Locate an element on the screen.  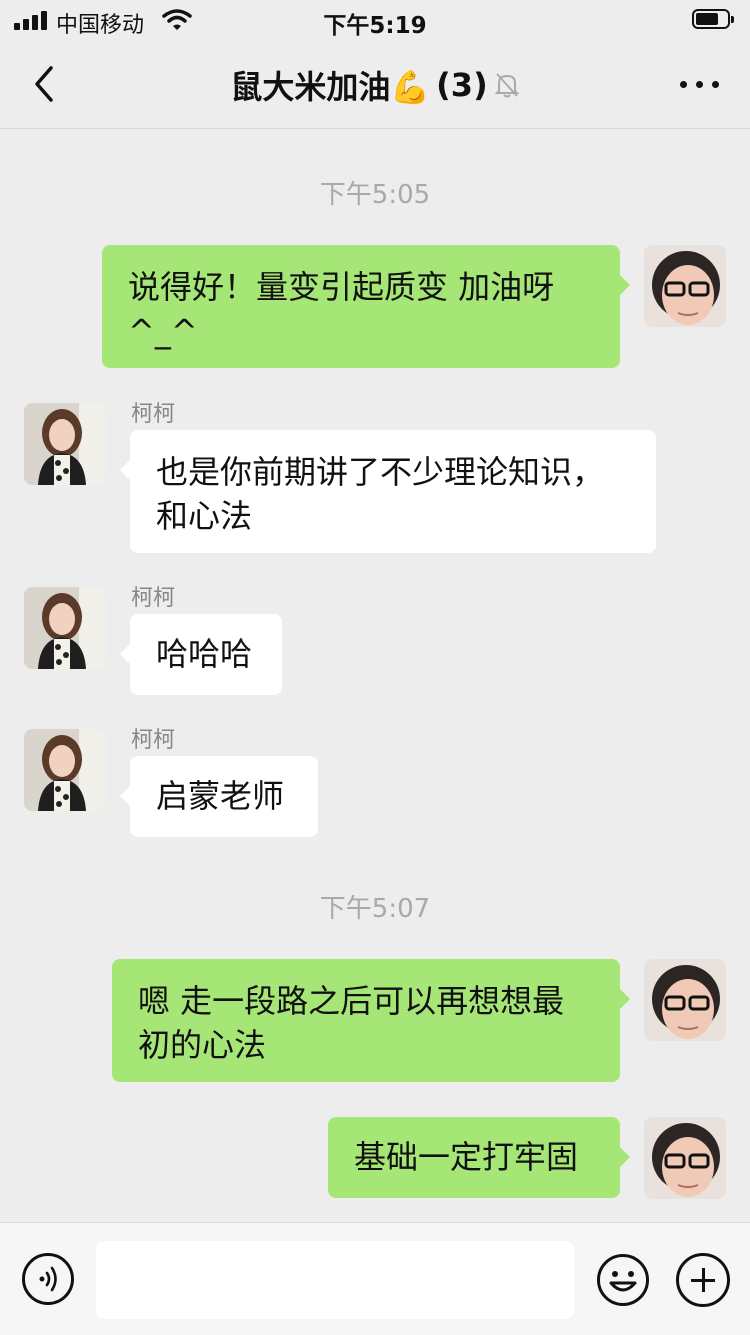
voice-icon is located at coordinates (48, 1279).